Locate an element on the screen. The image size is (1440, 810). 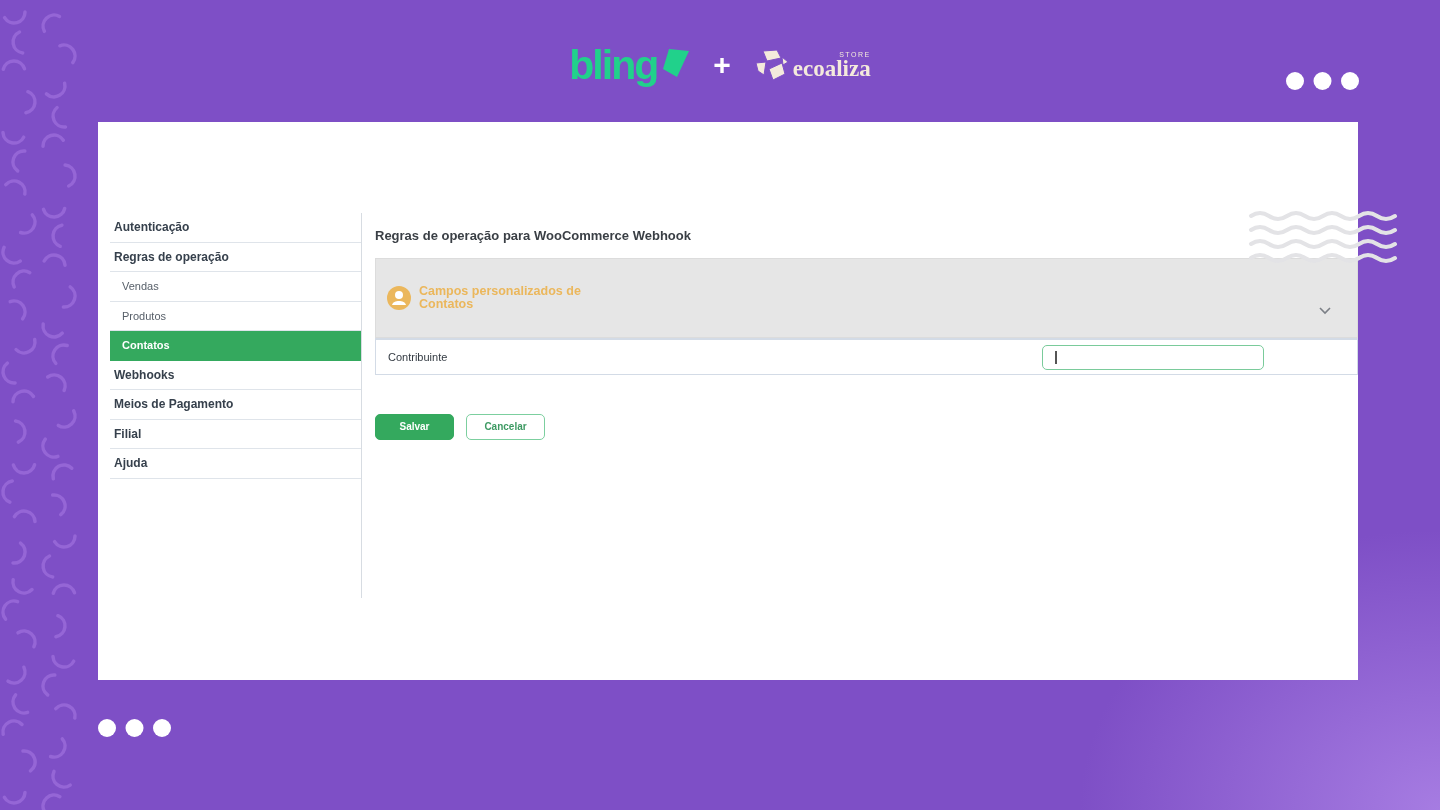
sidebar-item: Vendas is located at coordinates (235, 287).